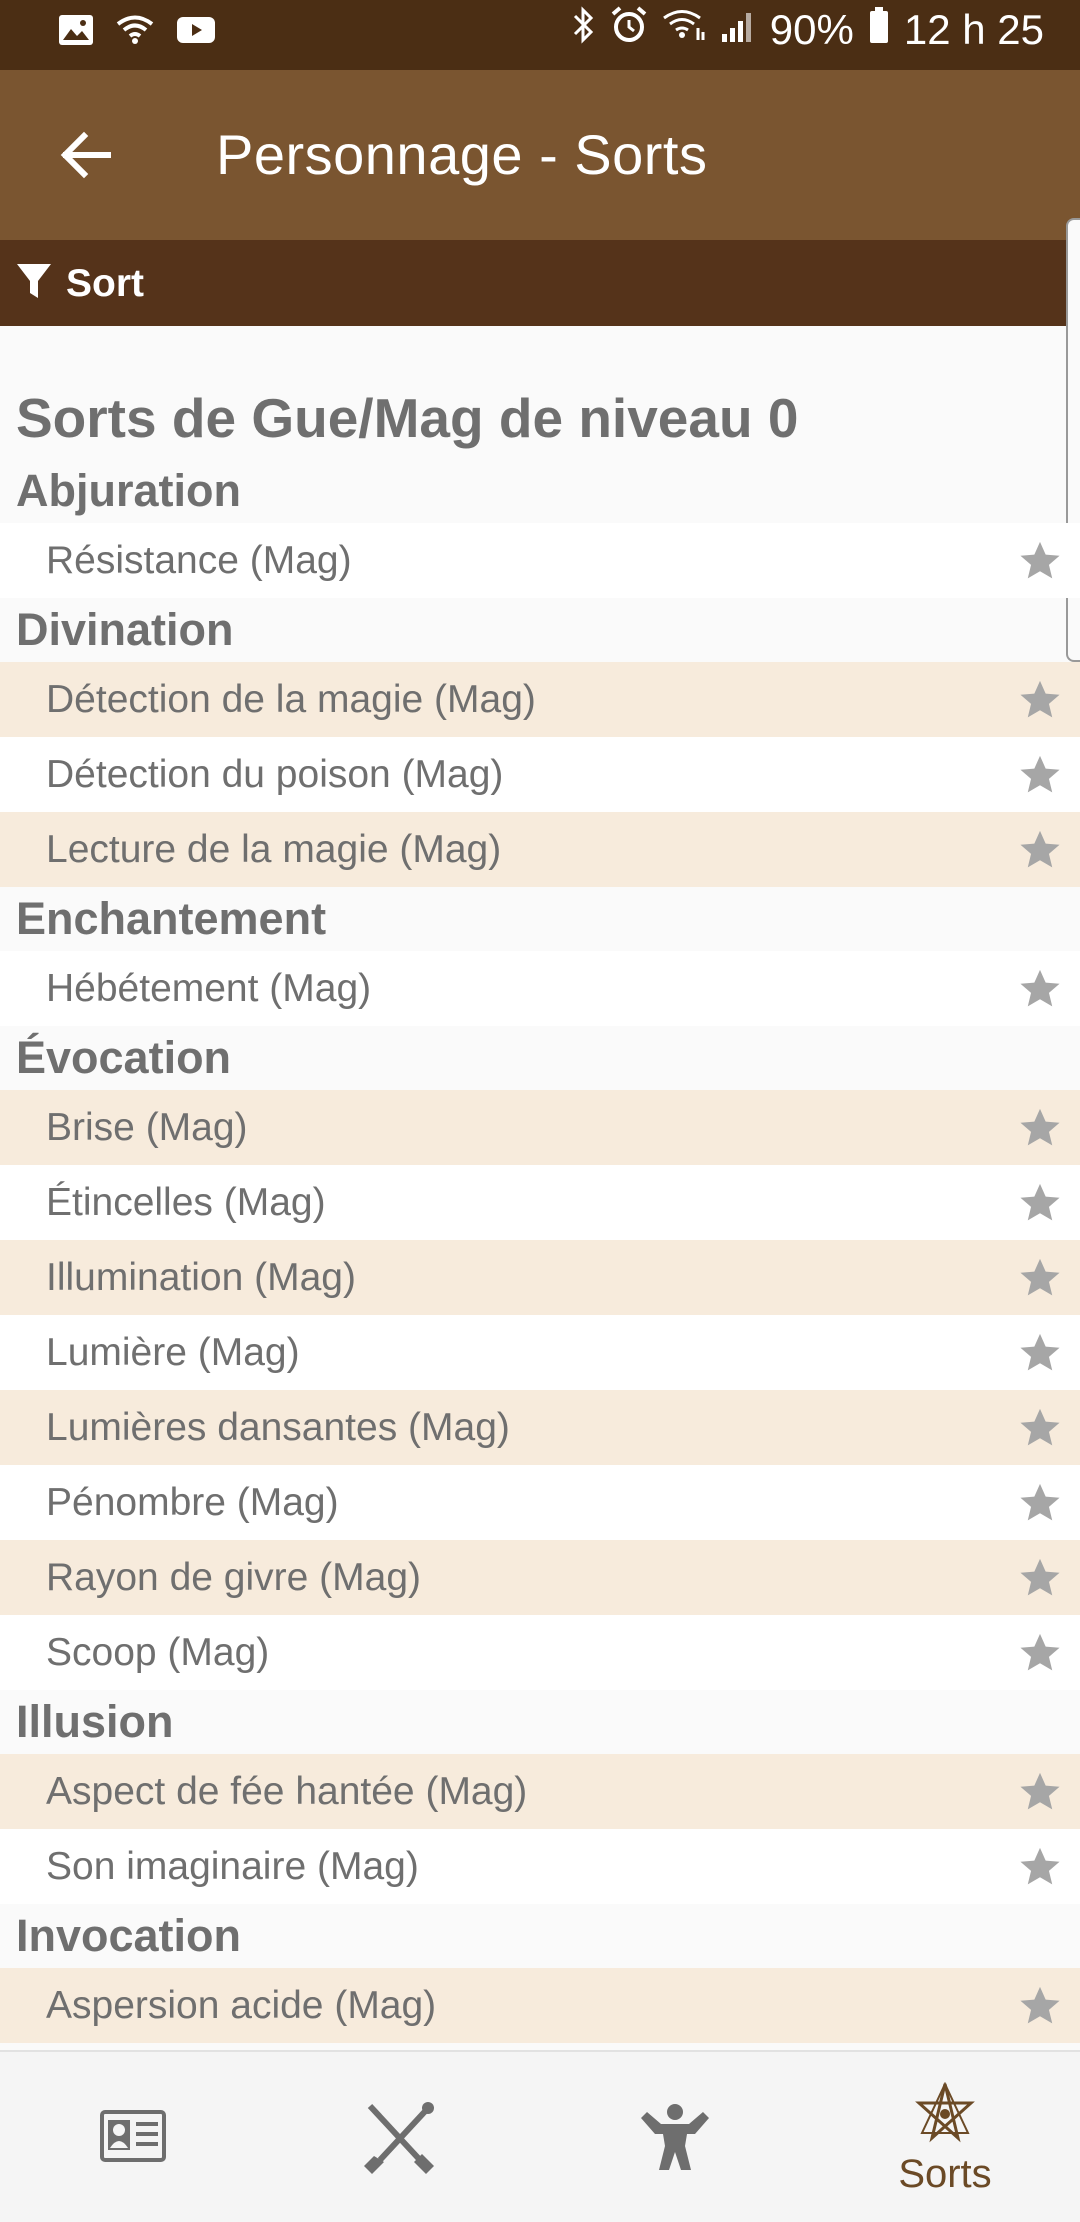 The width and height of the screenshot is (1080, 2222). I want to click on spell-row: Rayon de givre (Mag), so click(540, 1577).